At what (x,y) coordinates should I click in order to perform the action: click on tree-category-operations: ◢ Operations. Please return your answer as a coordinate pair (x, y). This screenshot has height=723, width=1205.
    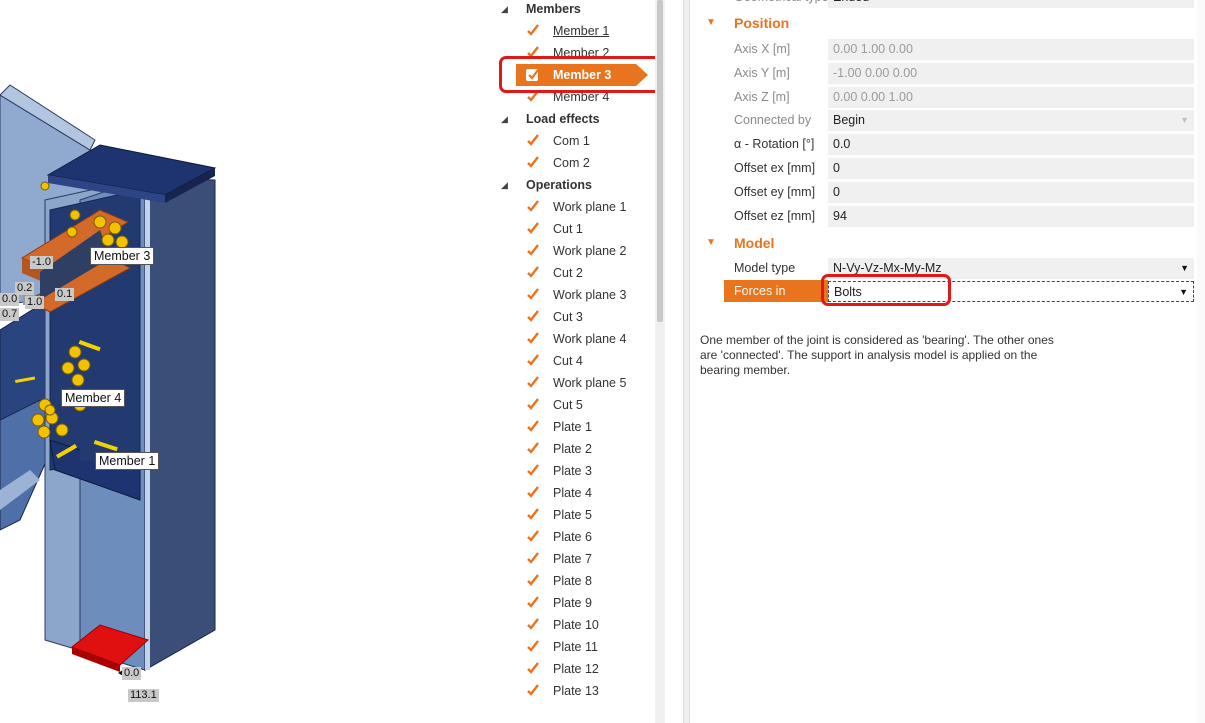
    Looking at the image, I should click on (575, 185).